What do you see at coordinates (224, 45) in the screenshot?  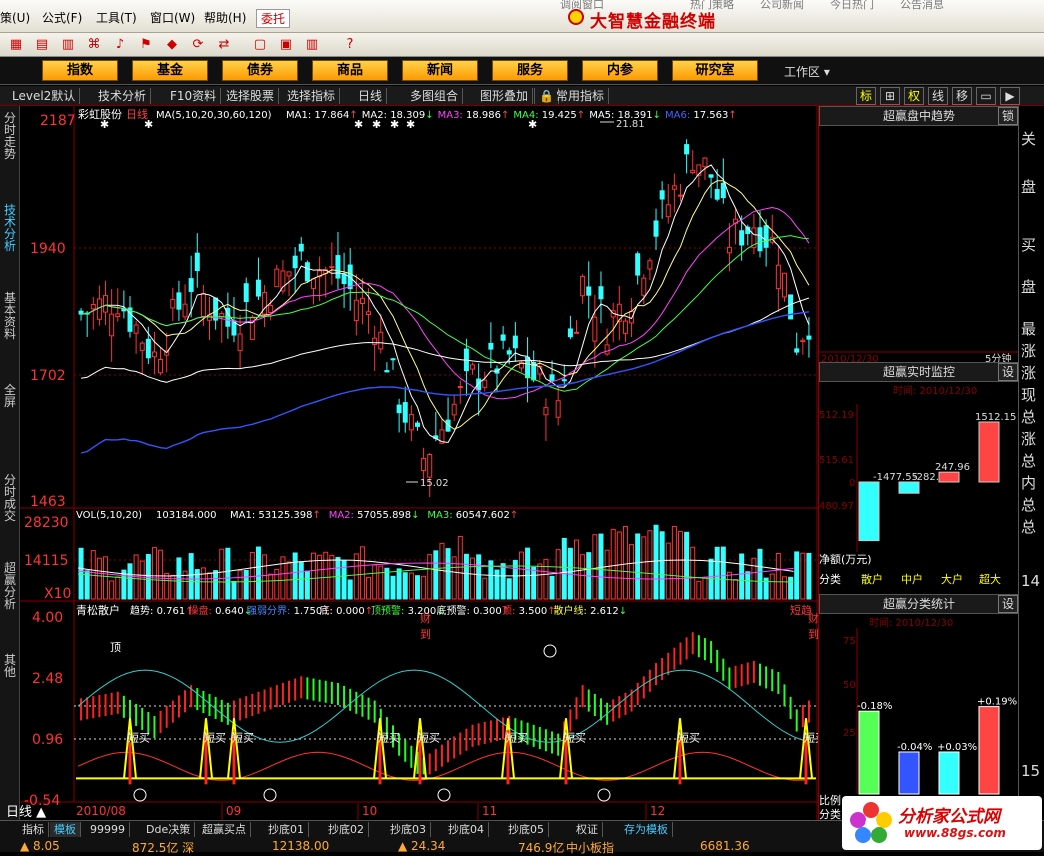 I see `swap-icon: ⇄` at bounding box center [224, 45].